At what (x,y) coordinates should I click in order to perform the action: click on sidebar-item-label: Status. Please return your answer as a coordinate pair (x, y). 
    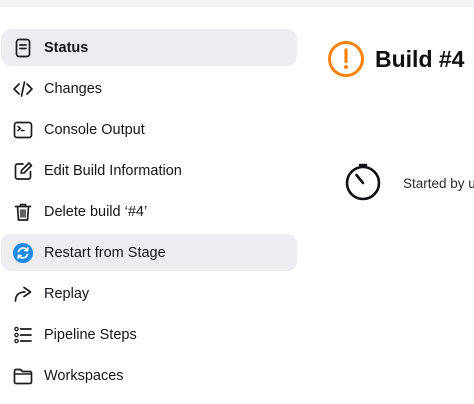
    Looking at the image, I should click on (66, 47).